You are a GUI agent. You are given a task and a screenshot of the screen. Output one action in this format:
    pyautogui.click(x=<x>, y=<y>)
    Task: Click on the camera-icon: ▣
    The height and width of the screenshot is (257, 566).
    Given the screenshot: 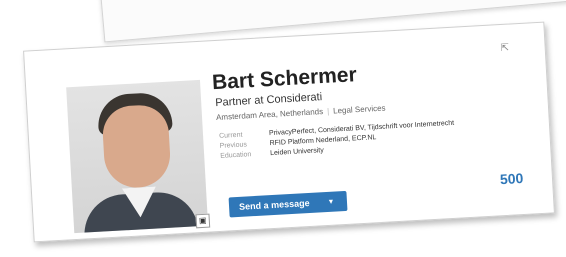 What is the action you would take?
    pyautogui.click(x=203, y=221)
    